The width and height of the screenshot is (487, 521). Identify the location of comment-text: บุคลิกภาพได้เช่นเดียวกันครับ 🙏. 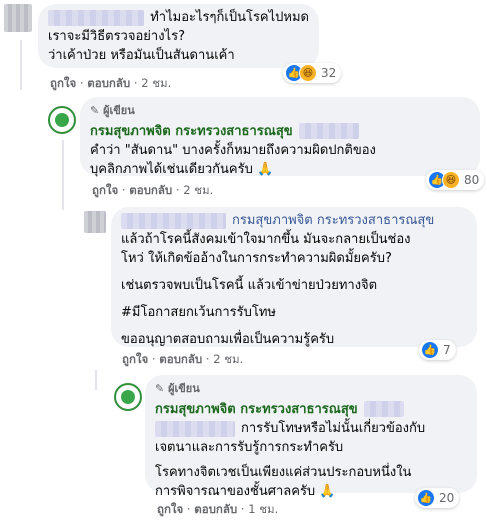
(182, 169).